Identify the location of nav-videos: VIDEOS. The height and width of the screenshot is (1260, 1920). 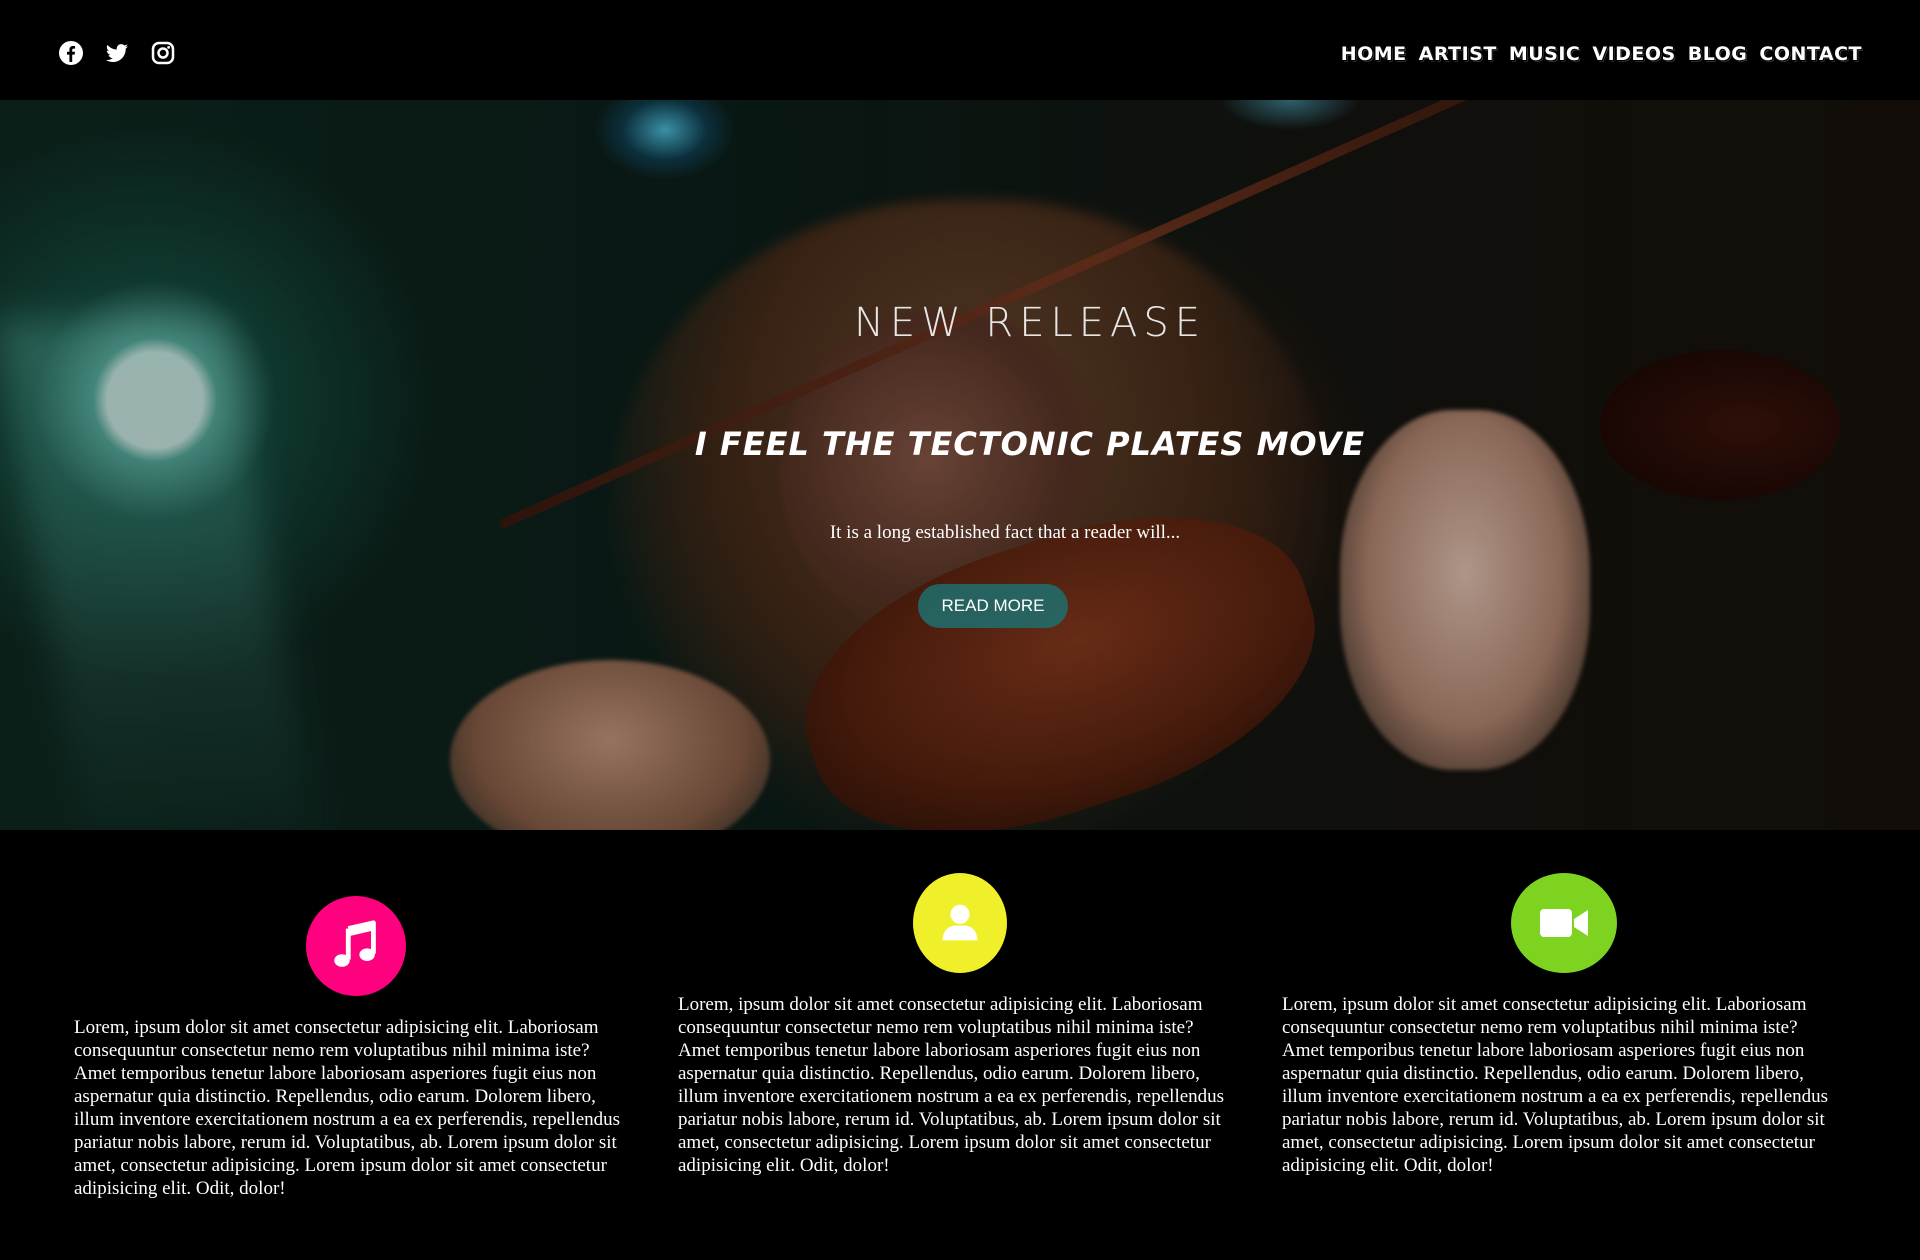
(1633, 54).